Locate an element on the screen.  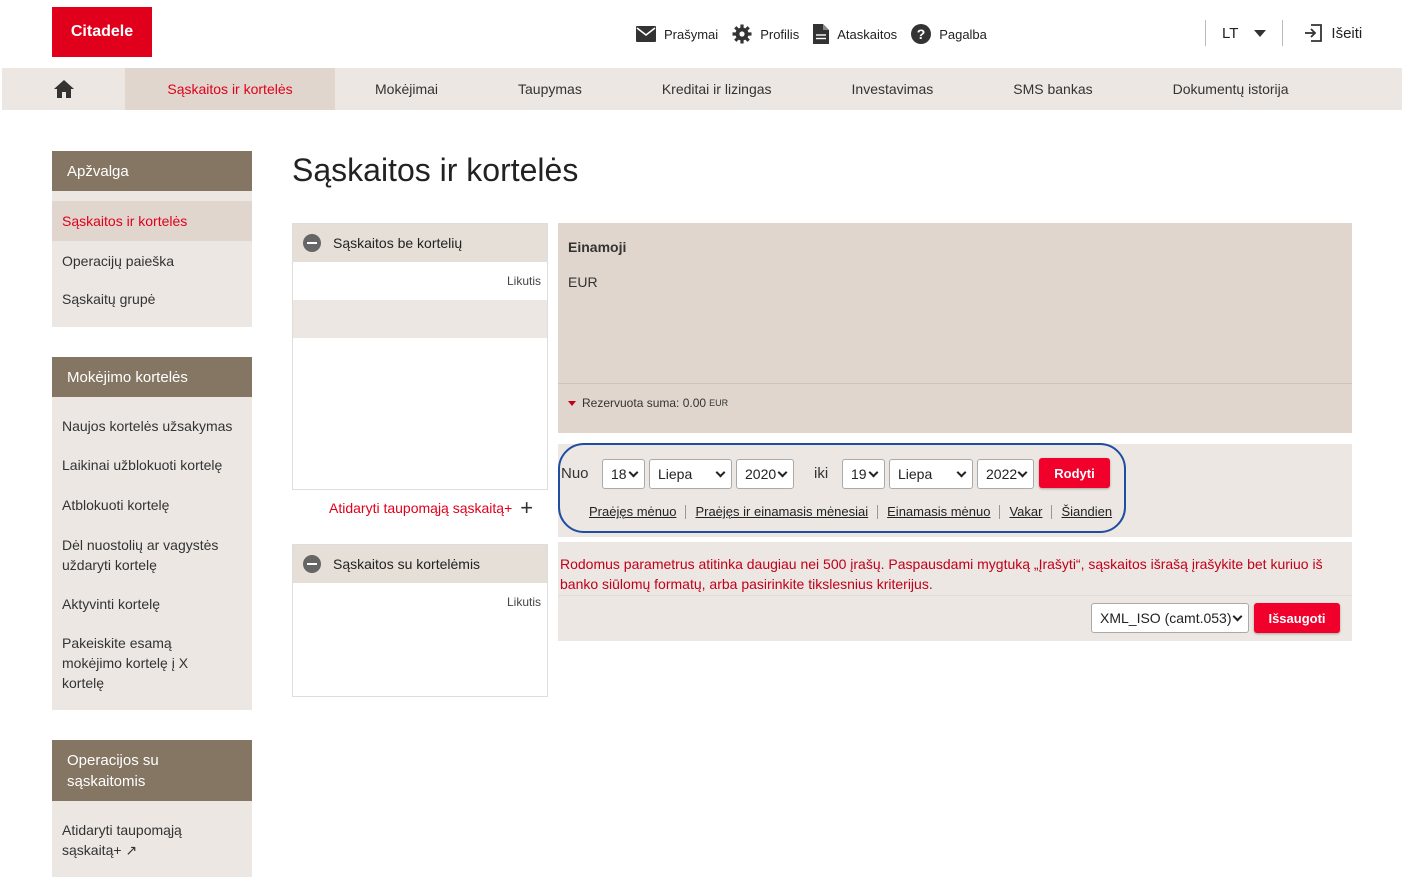
from-month-value: Liepa is located at coordinates (675, 474).